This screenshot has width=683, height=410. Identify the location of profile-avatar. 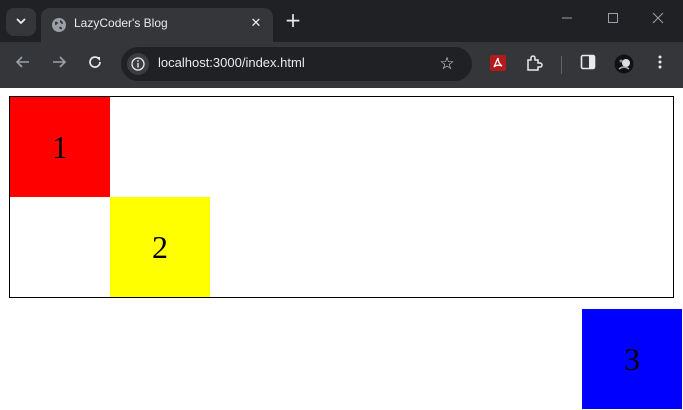
(624, 65).